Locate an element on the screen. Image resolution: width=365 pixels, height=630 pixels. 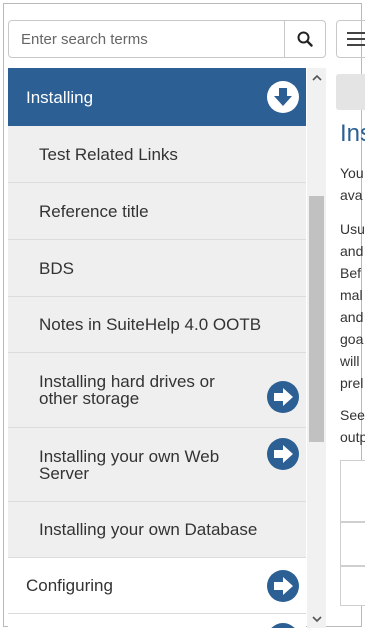
content-text: goa is located at coordinates (352, 339).